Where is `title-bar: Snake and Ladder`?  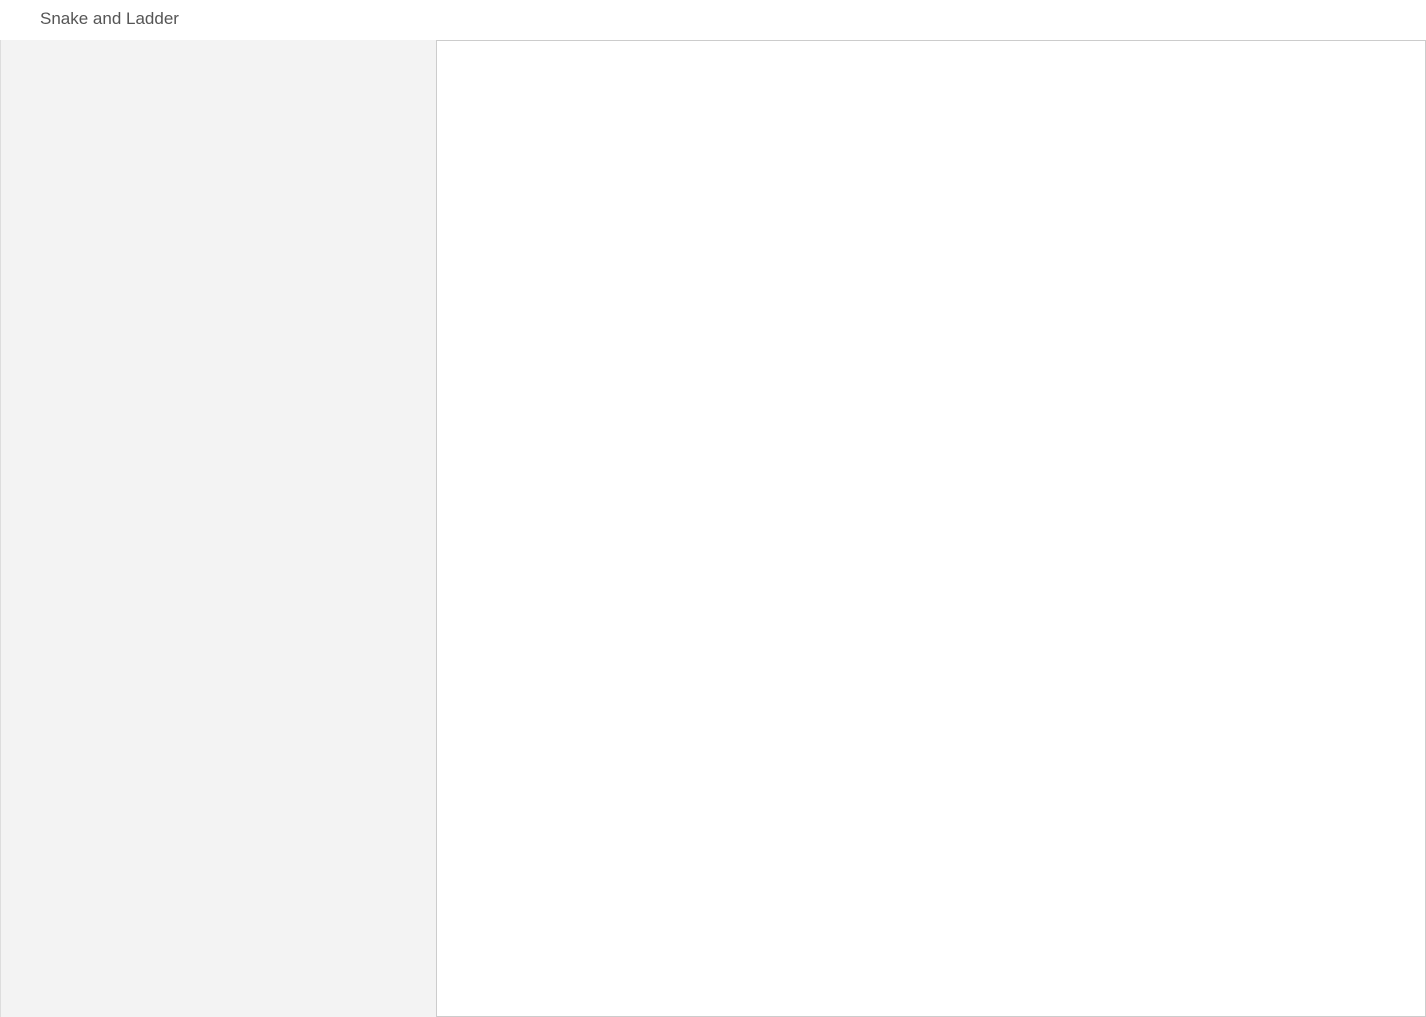
title-bar: Snake and Ladder is located at coordinates (713, 20).